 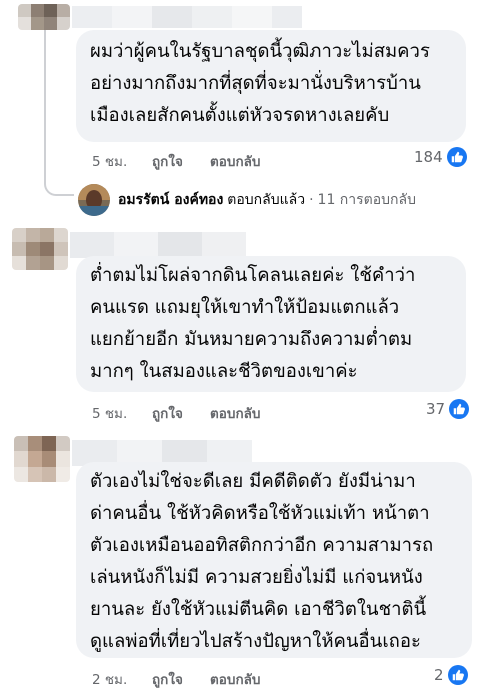 I want to click on thread-connector, so click(x=59, y=183).